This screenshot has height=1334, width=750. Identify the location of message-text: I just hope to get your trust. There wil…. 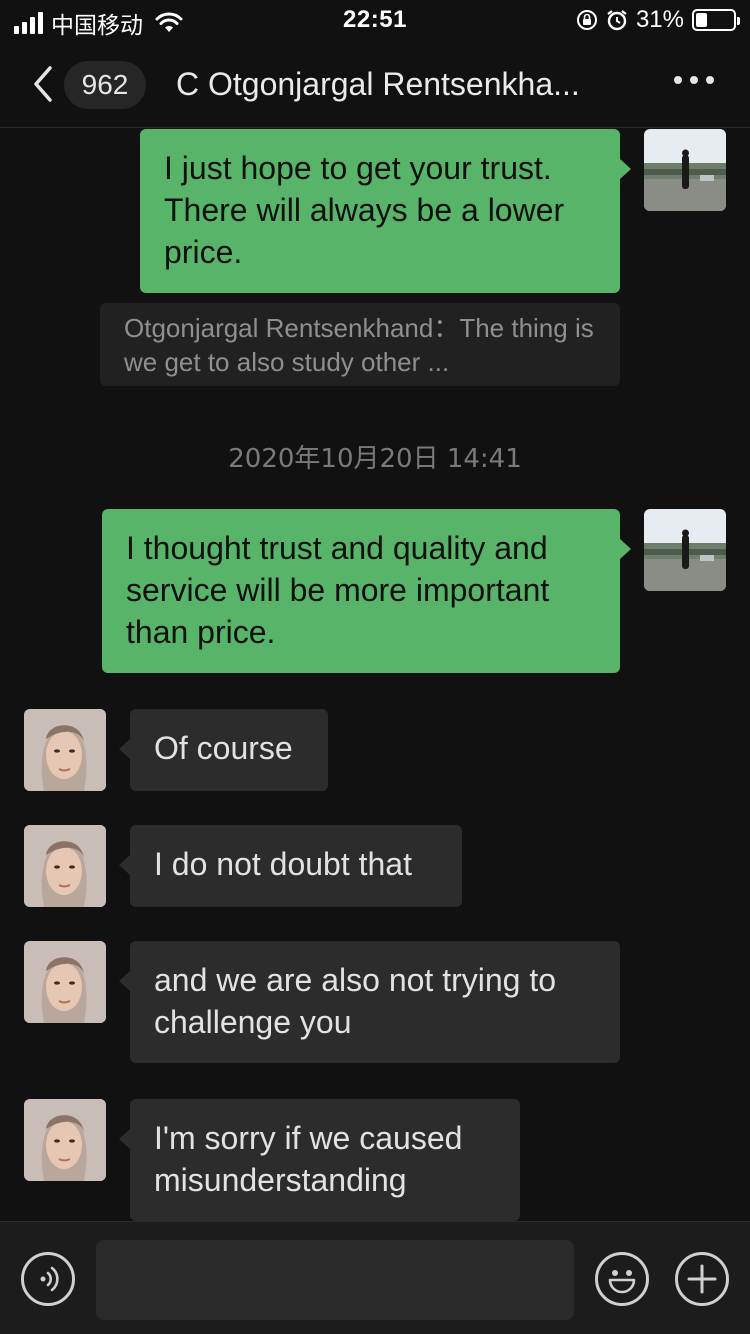
(364, 210).